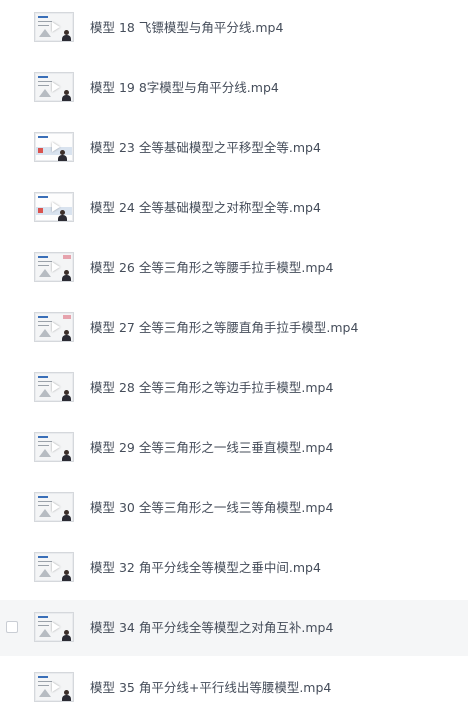 The image size is (468, 717). Describe the element at coordinates (205, 568) in the screenshot. I see `file-name: 模型 32 角平分线全等模型之垂中间.mp4` at that location.